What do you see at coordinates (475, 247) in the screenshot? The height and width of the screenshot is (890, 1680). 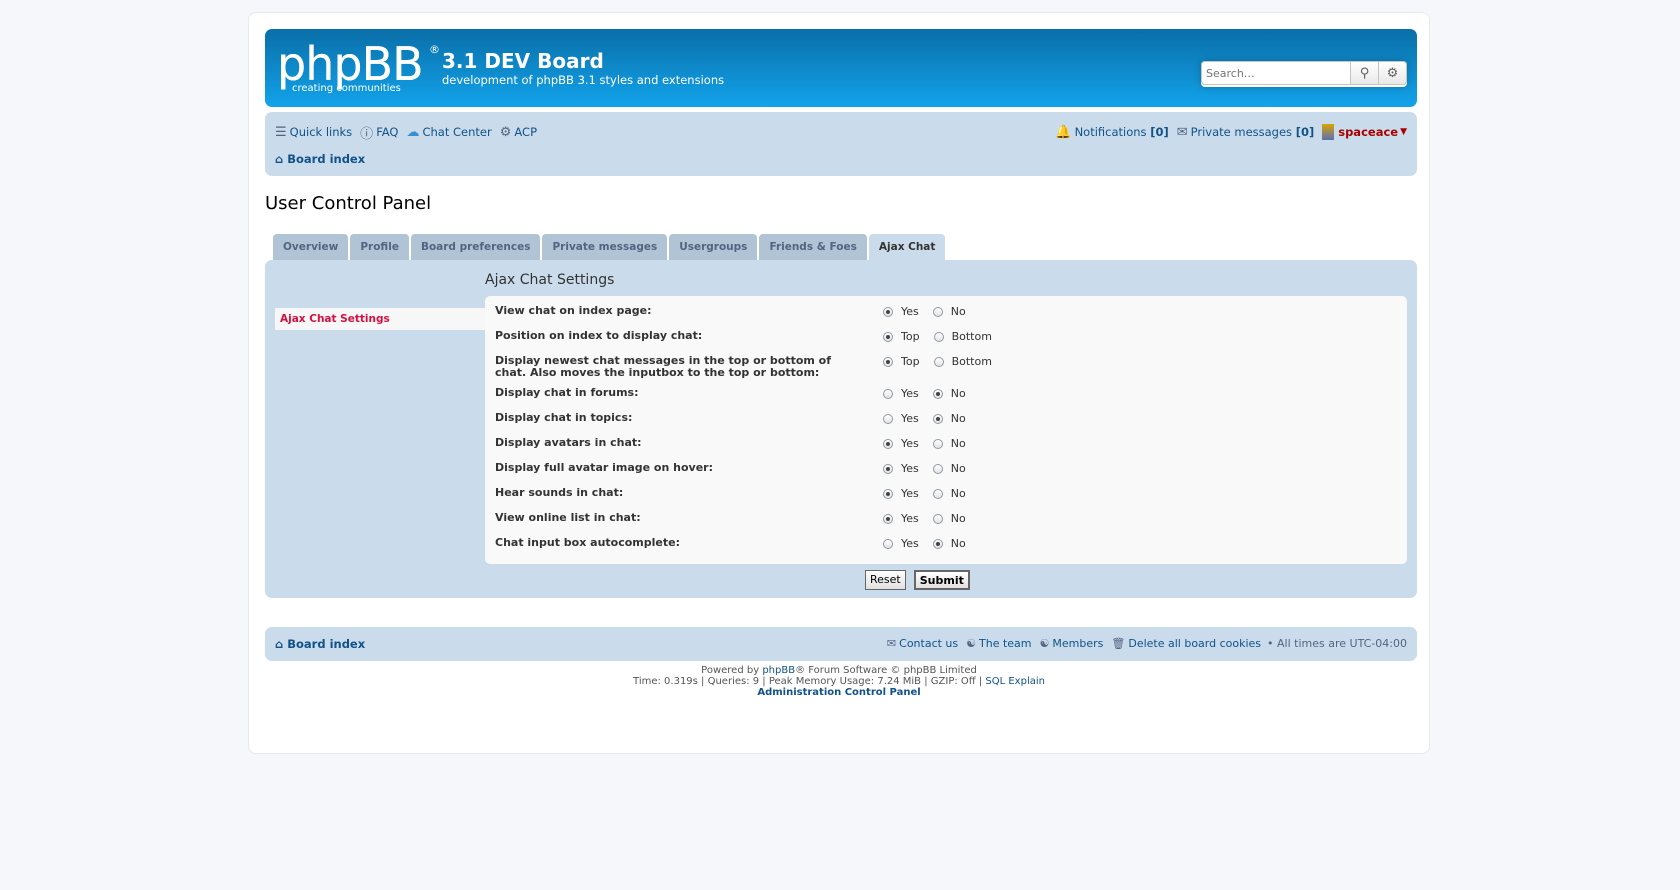 I see `tab-board-preferences: Board preferences` at bounding box center [475, 247].